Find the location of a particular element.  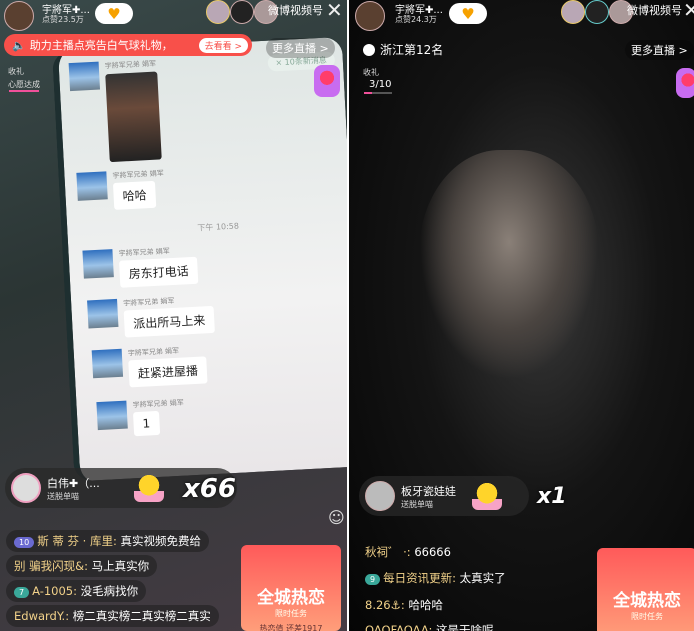

gift-goal-status: 心愿达成 is located at coordinates (24, 84).